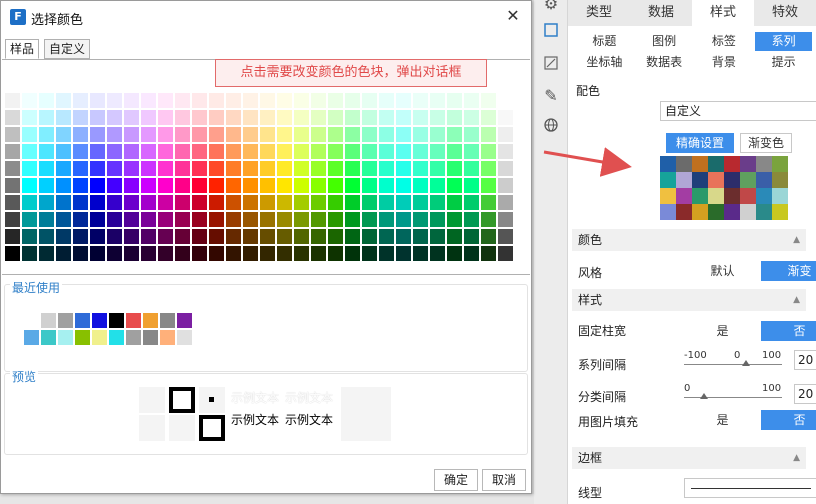 Image resolution: width=816 pixels, height=504 pixels. What do you see at coordinates (704, 396) in the screenshot?
I see `slider-thumb` at bounding box center [704, 396].